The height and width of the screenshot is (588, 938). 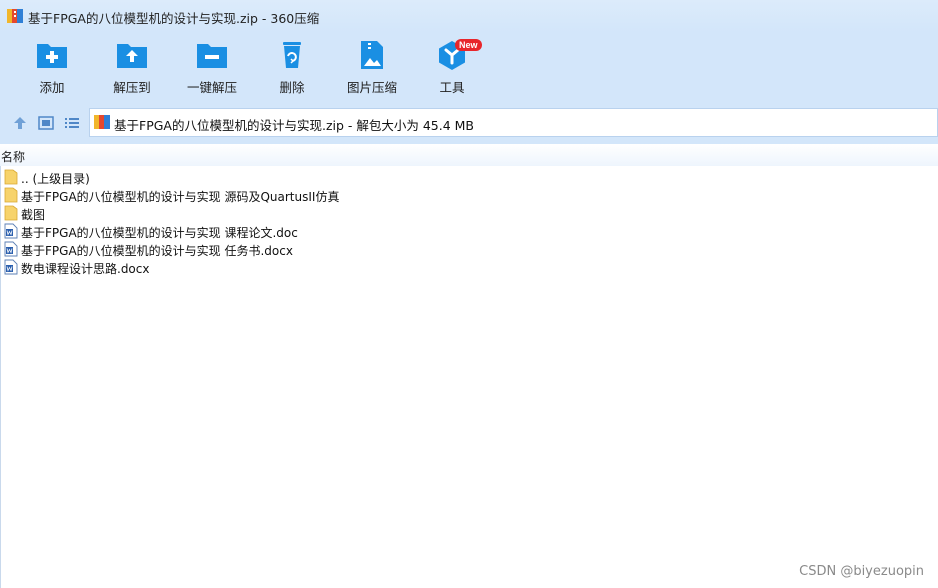 I want to click on tools-label: 工具, so click(x=452, y=87).